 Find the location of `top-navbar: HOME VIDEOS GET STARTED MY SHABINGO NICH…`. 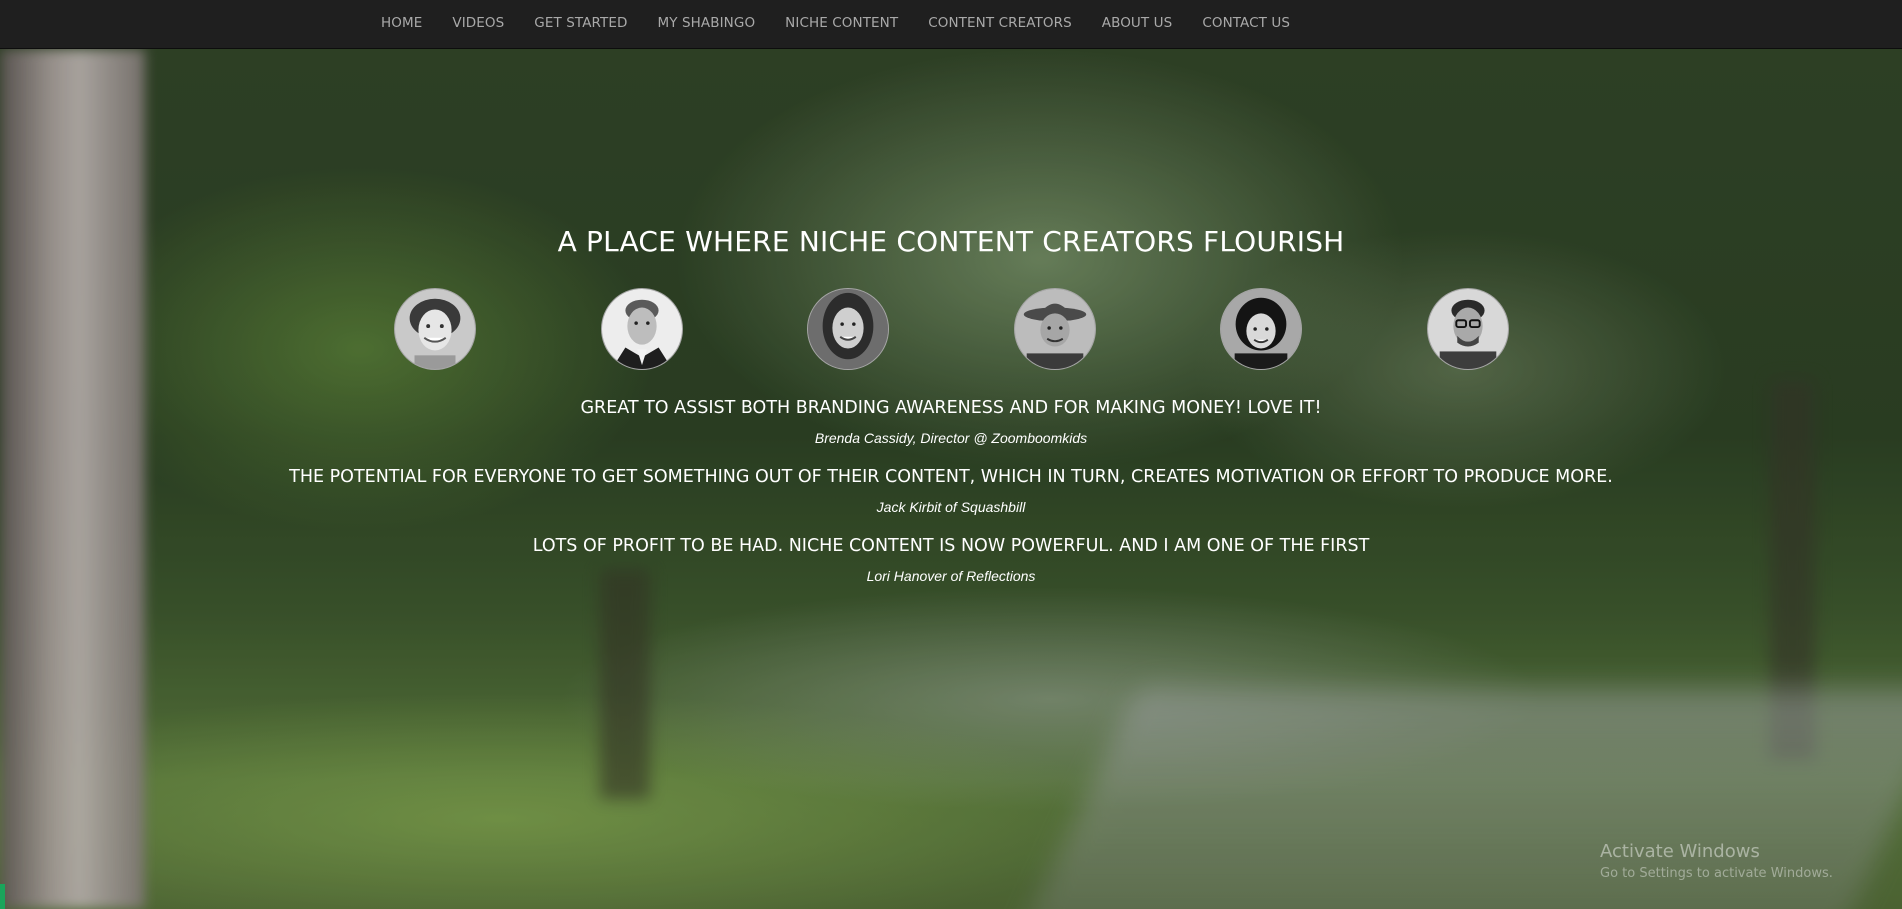

top-navbar: HOME VIDEOS GET STARTED MY SHABINGO NICH… is located at coordinates (951, 24).